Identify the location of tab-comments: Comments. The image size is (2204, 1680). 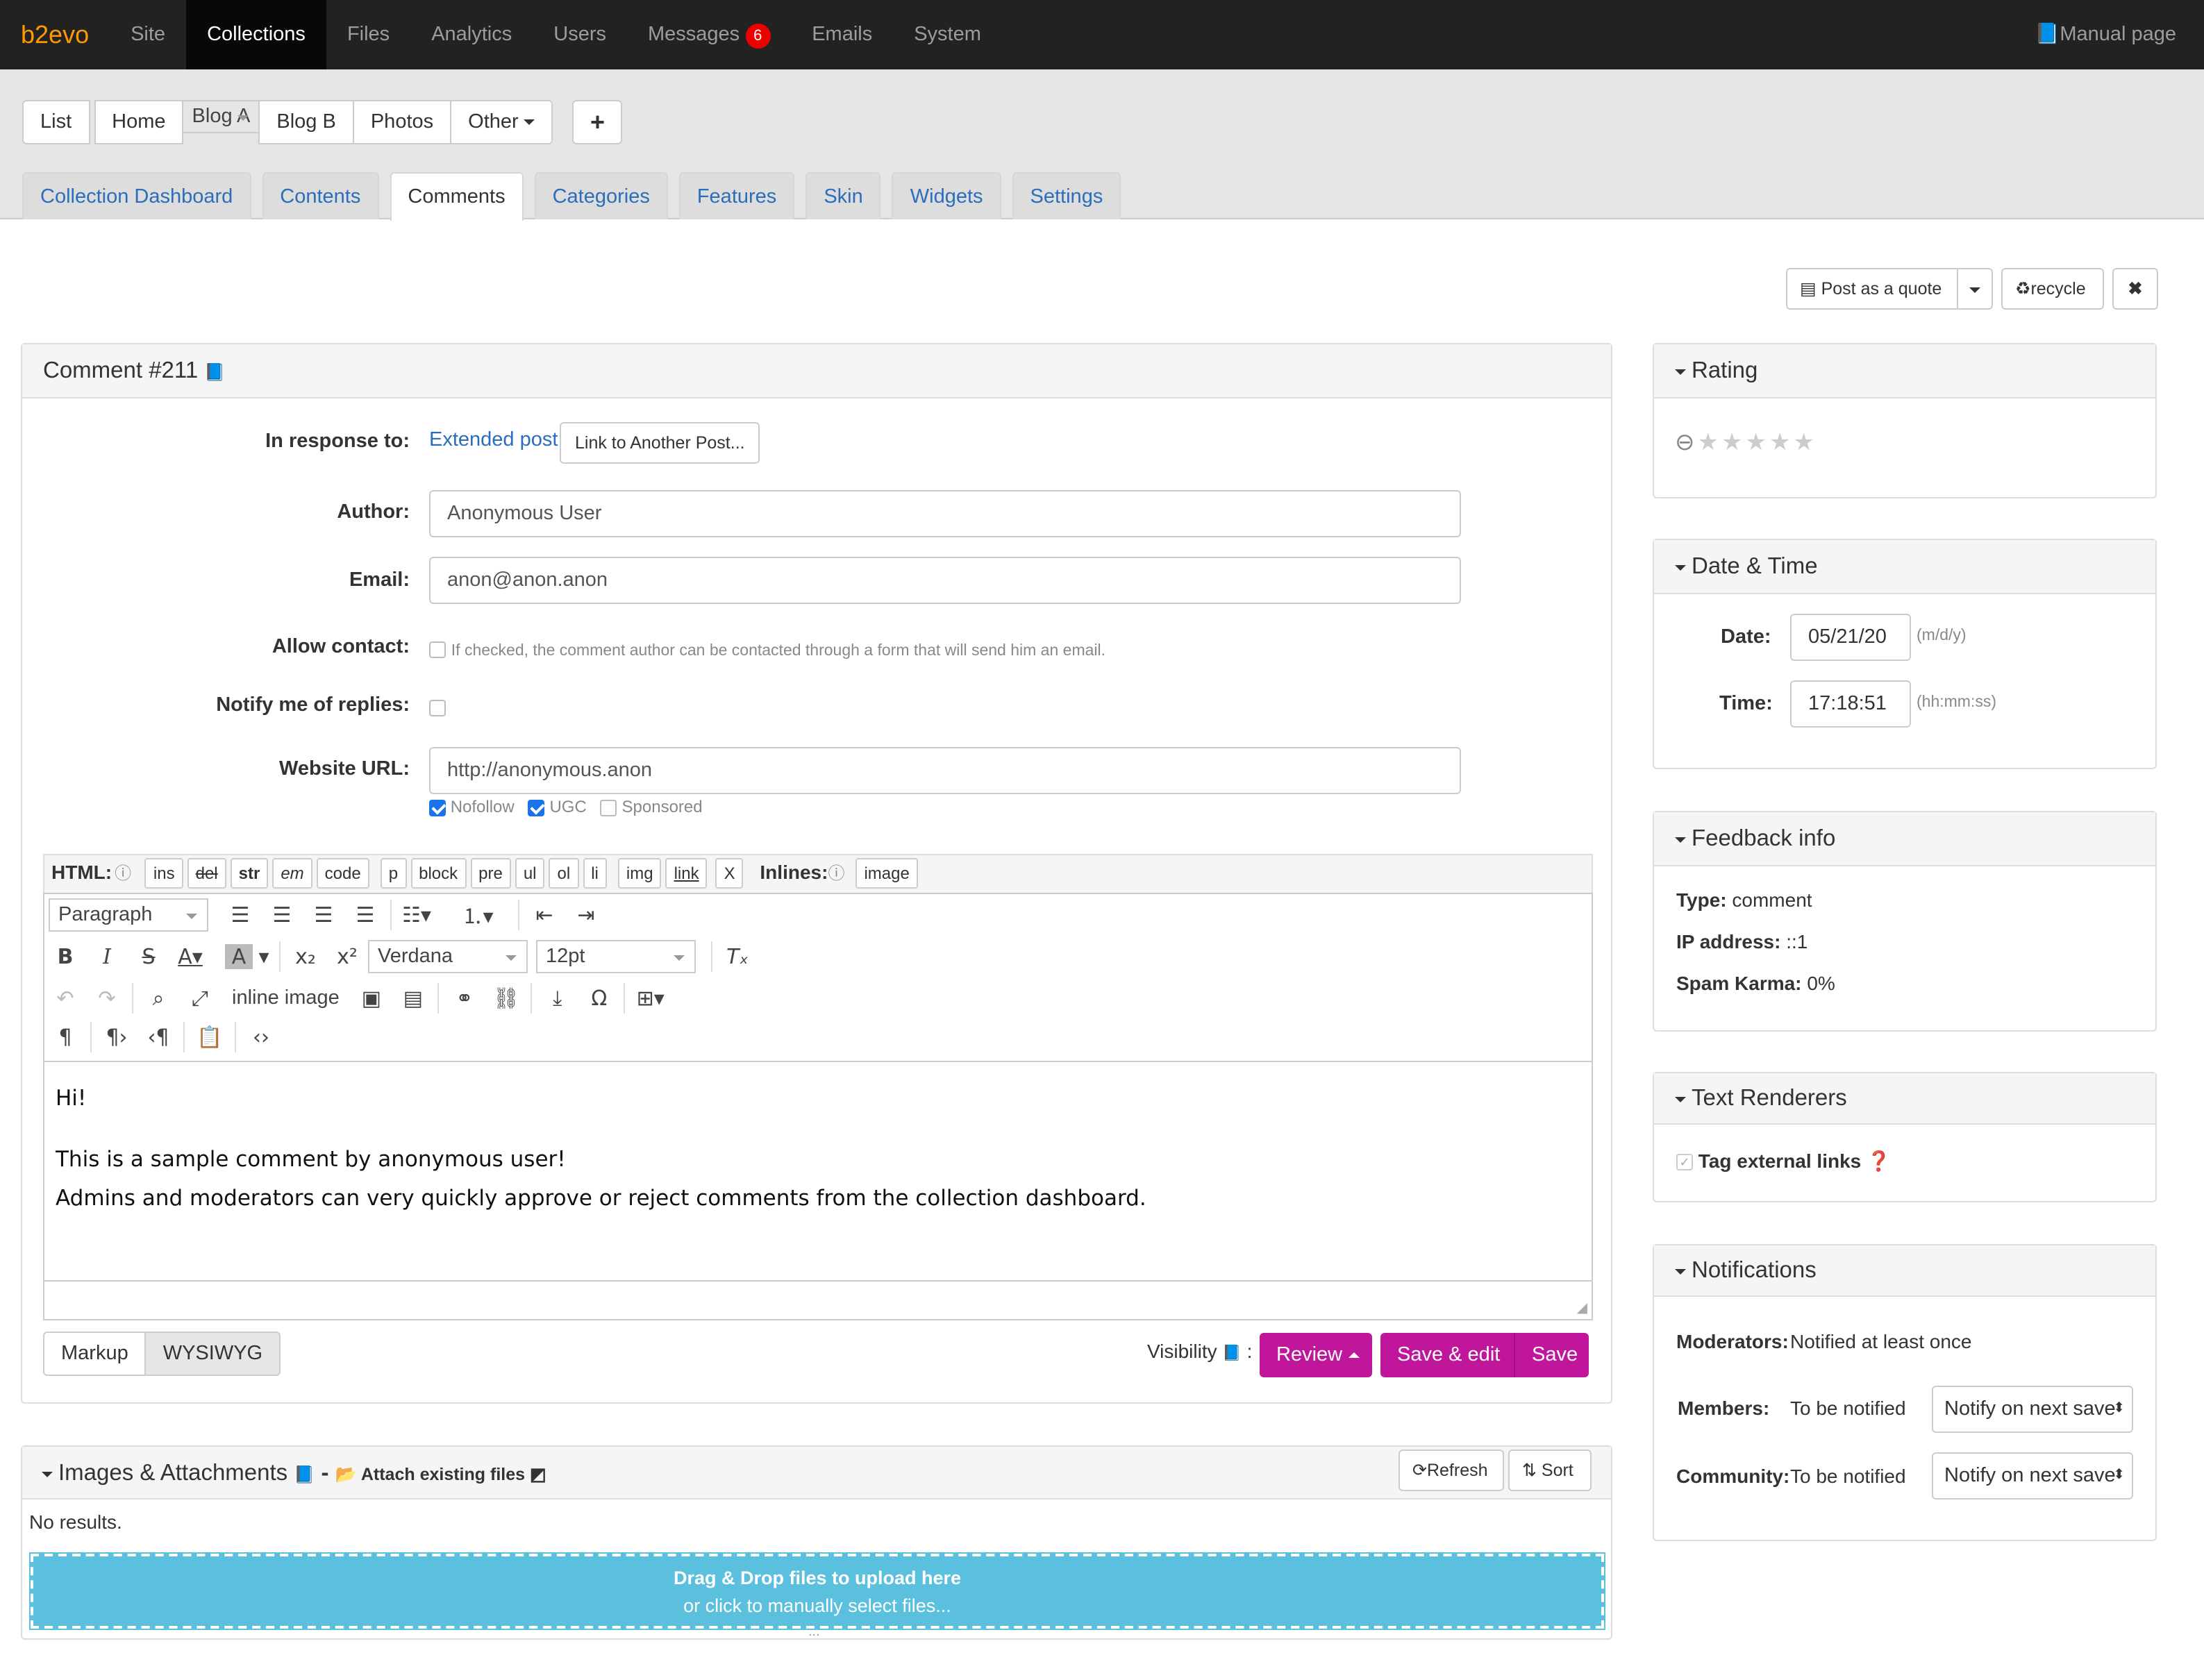
(457, 197).